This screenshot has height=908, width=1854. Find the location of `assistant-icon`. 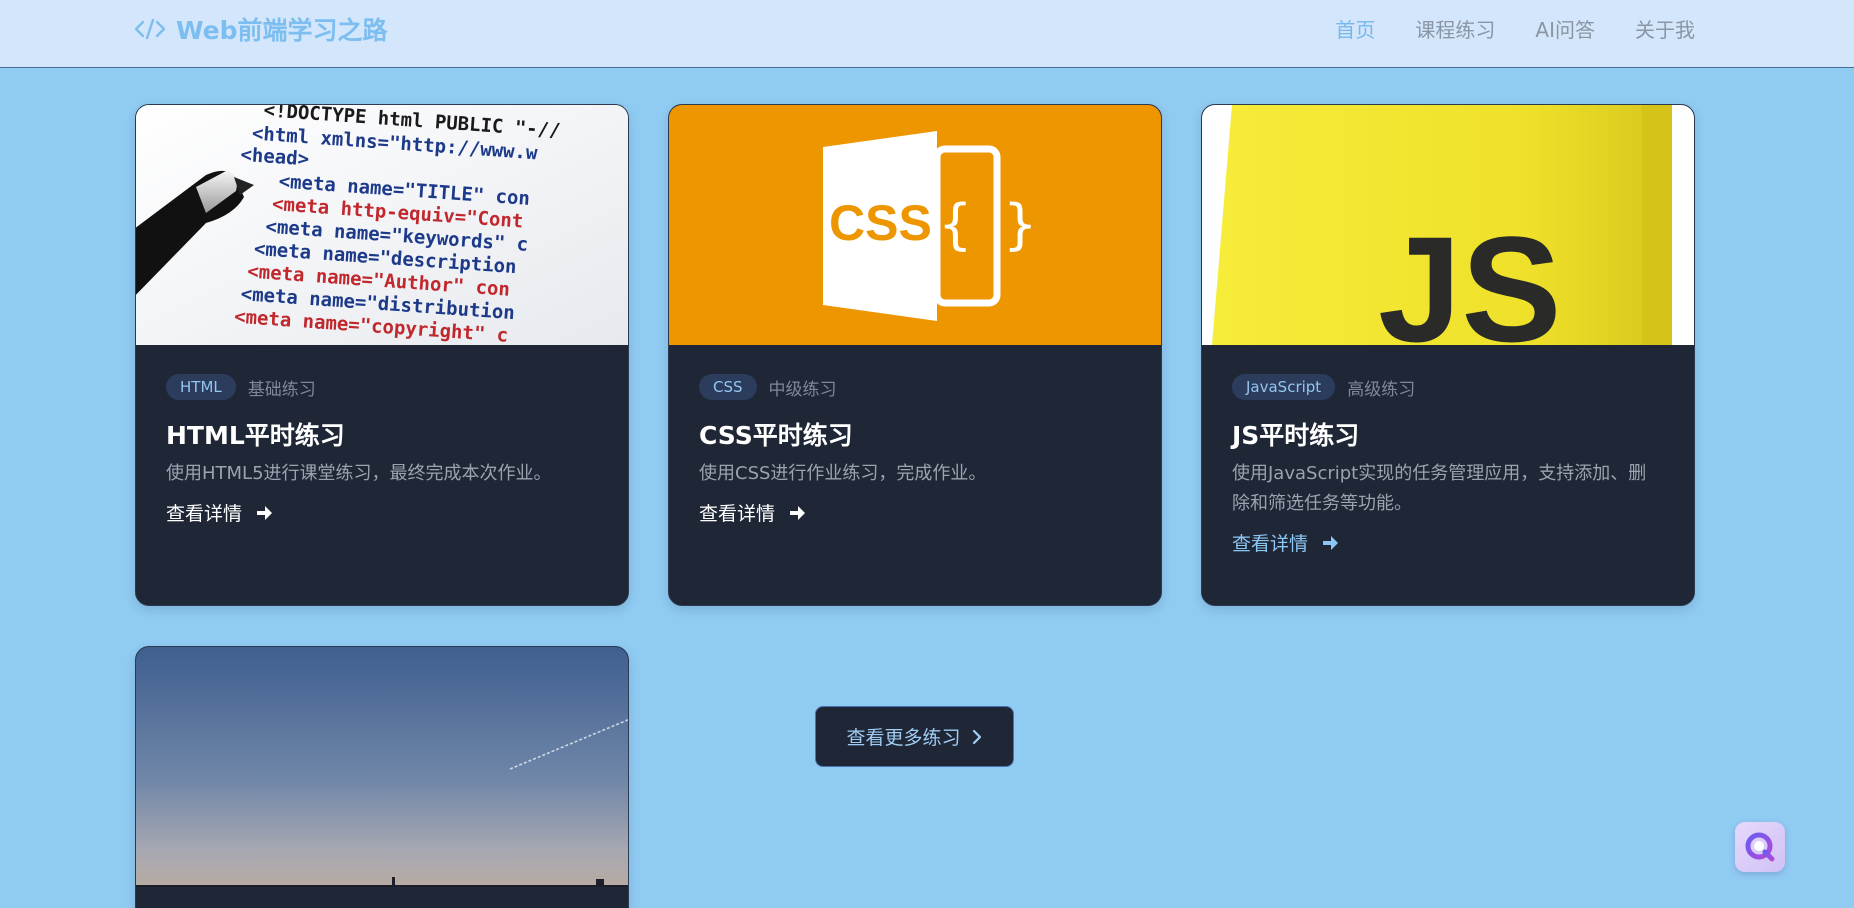

assistant-icon is located at coordinates (1760, 847).